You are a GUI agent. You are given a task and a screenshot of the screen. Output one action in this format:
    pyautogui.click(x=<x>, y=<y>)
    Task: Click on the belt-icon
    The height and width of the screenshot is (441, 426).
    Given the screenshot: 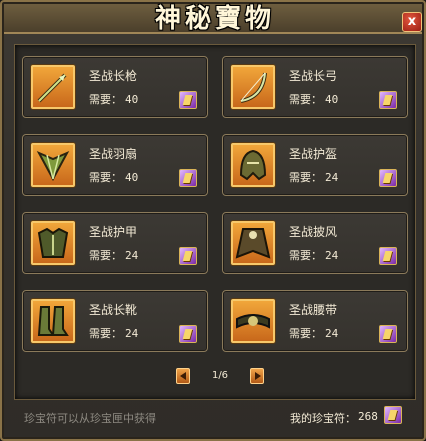 What is the action you would take?
    pyautogui.click(x=253, y=321)
    